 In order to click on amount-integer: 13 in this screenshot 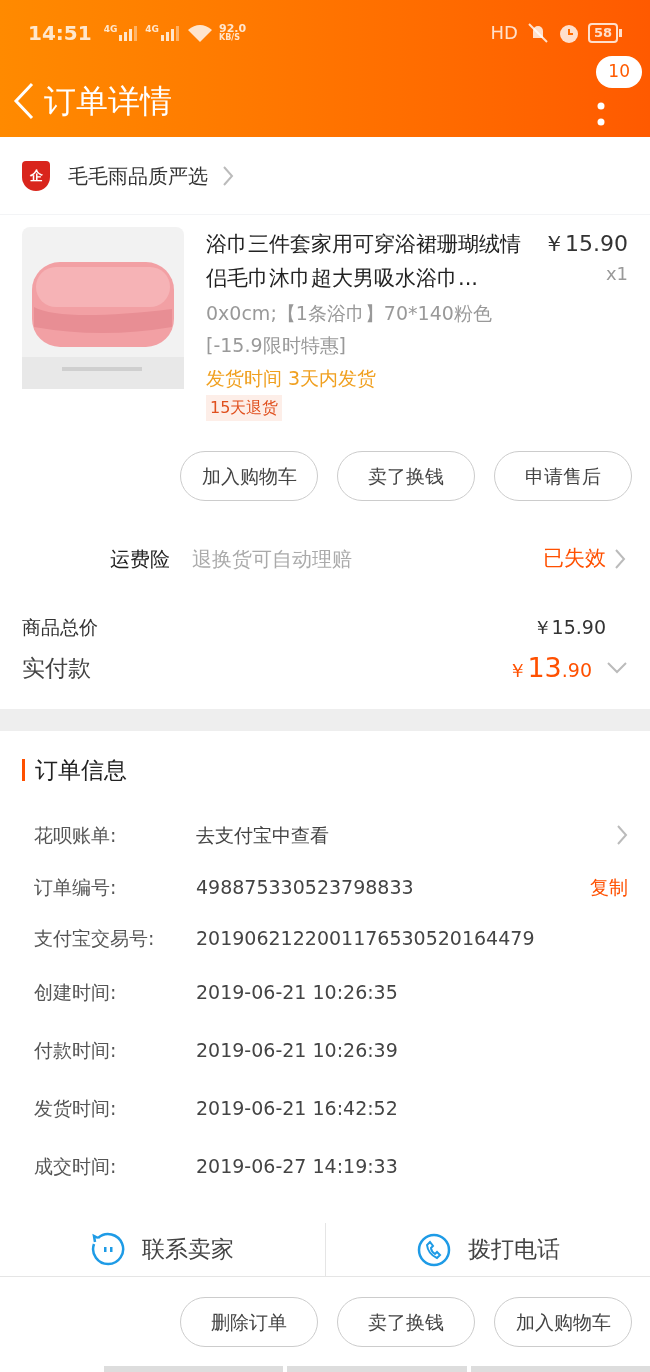, I will do `click(544, 667)`.